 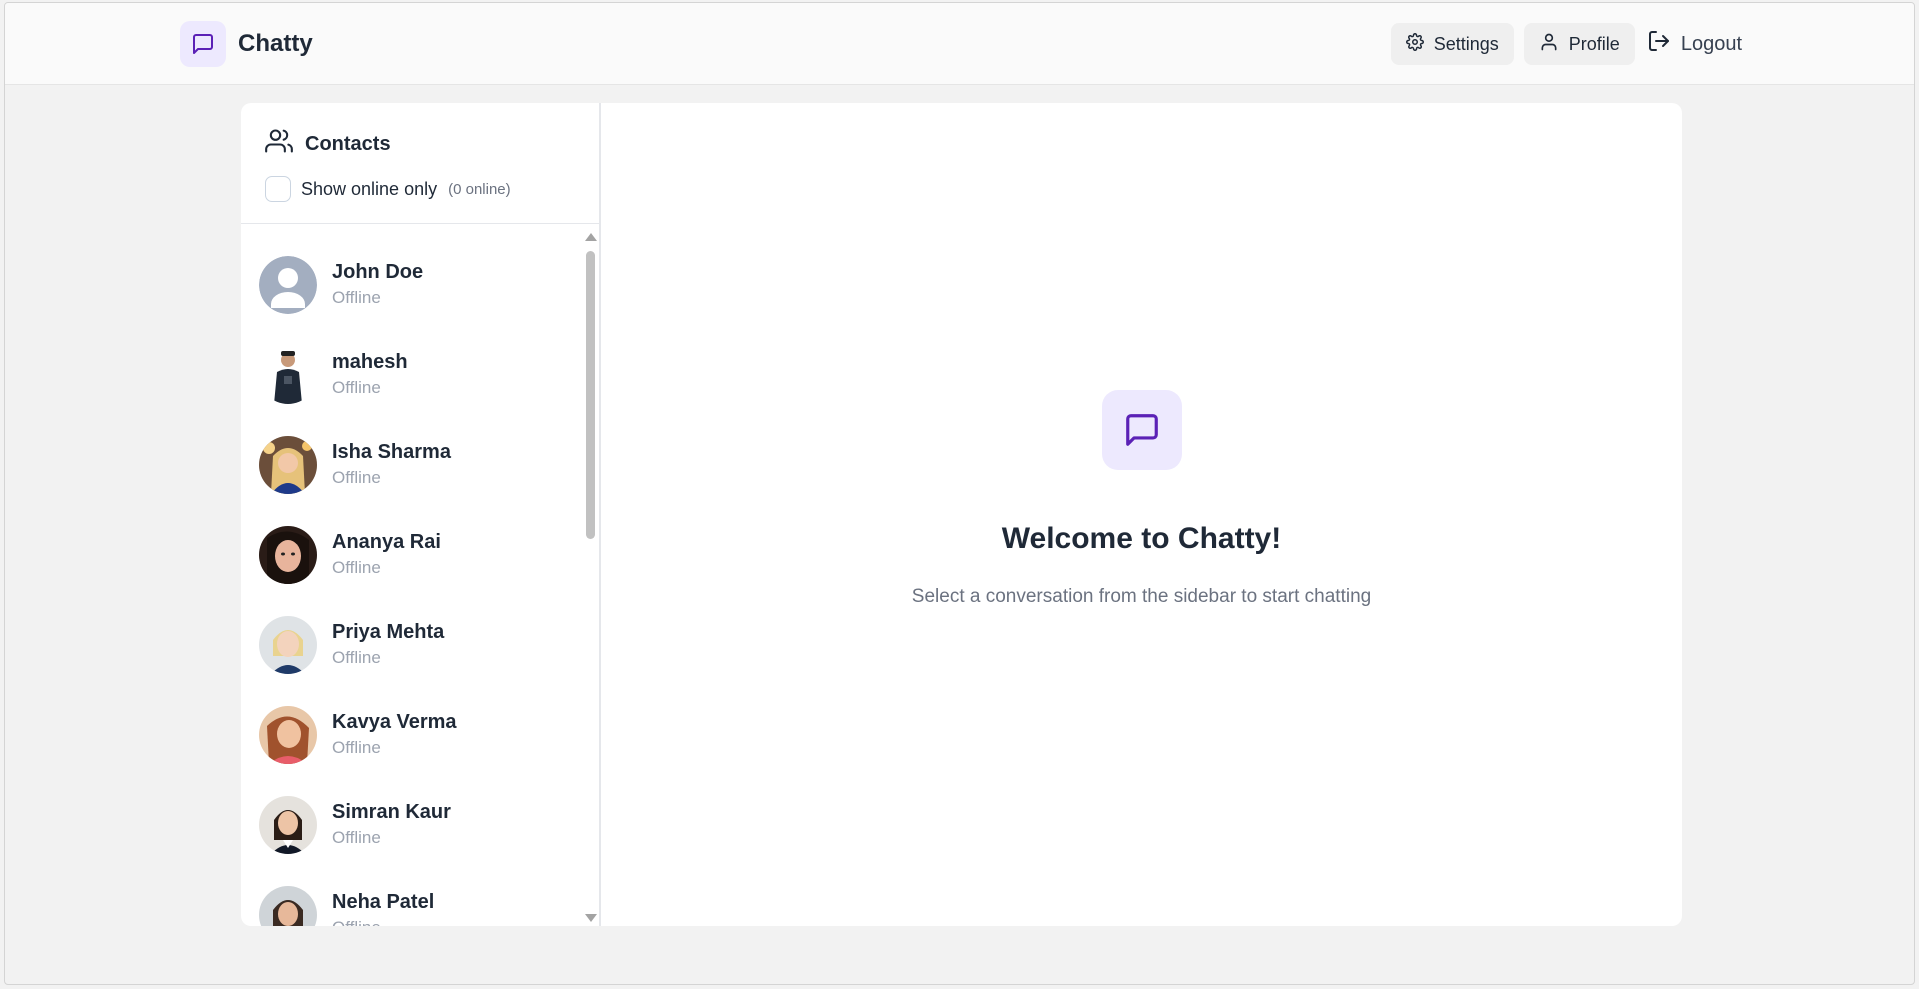 I want to click on users-icon, so click(x=279, y=144).